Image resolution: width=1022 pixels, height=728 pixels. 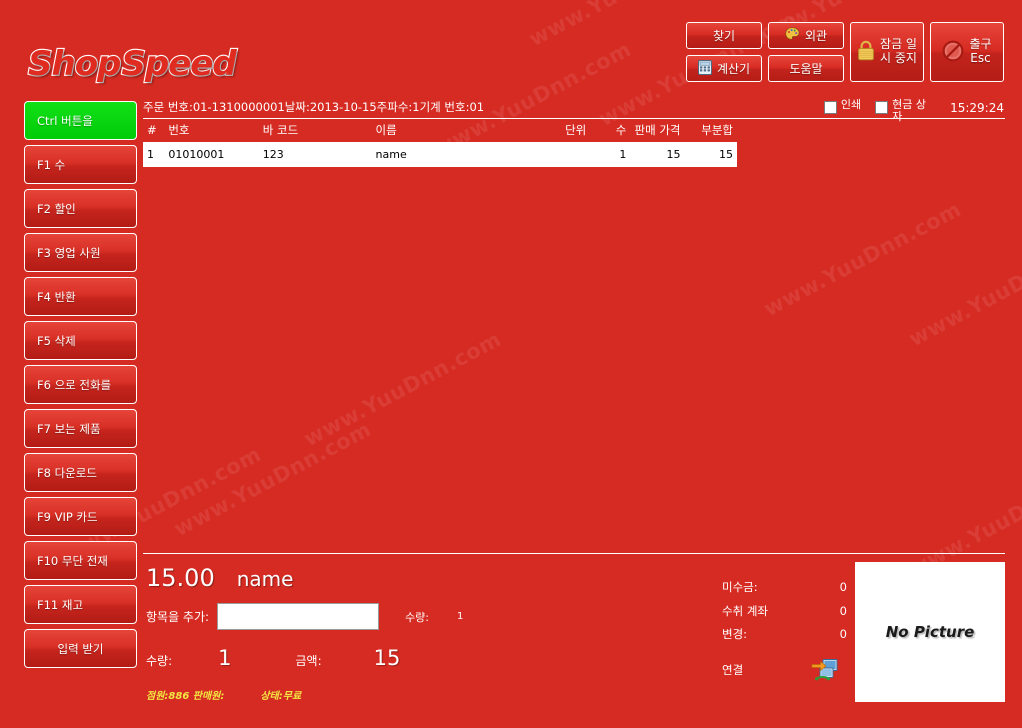 What do you see at coordinates (80, 208) in the screenshot?
I see `sidebar-item-2: F2 할인` at bounding box center [80, 208].